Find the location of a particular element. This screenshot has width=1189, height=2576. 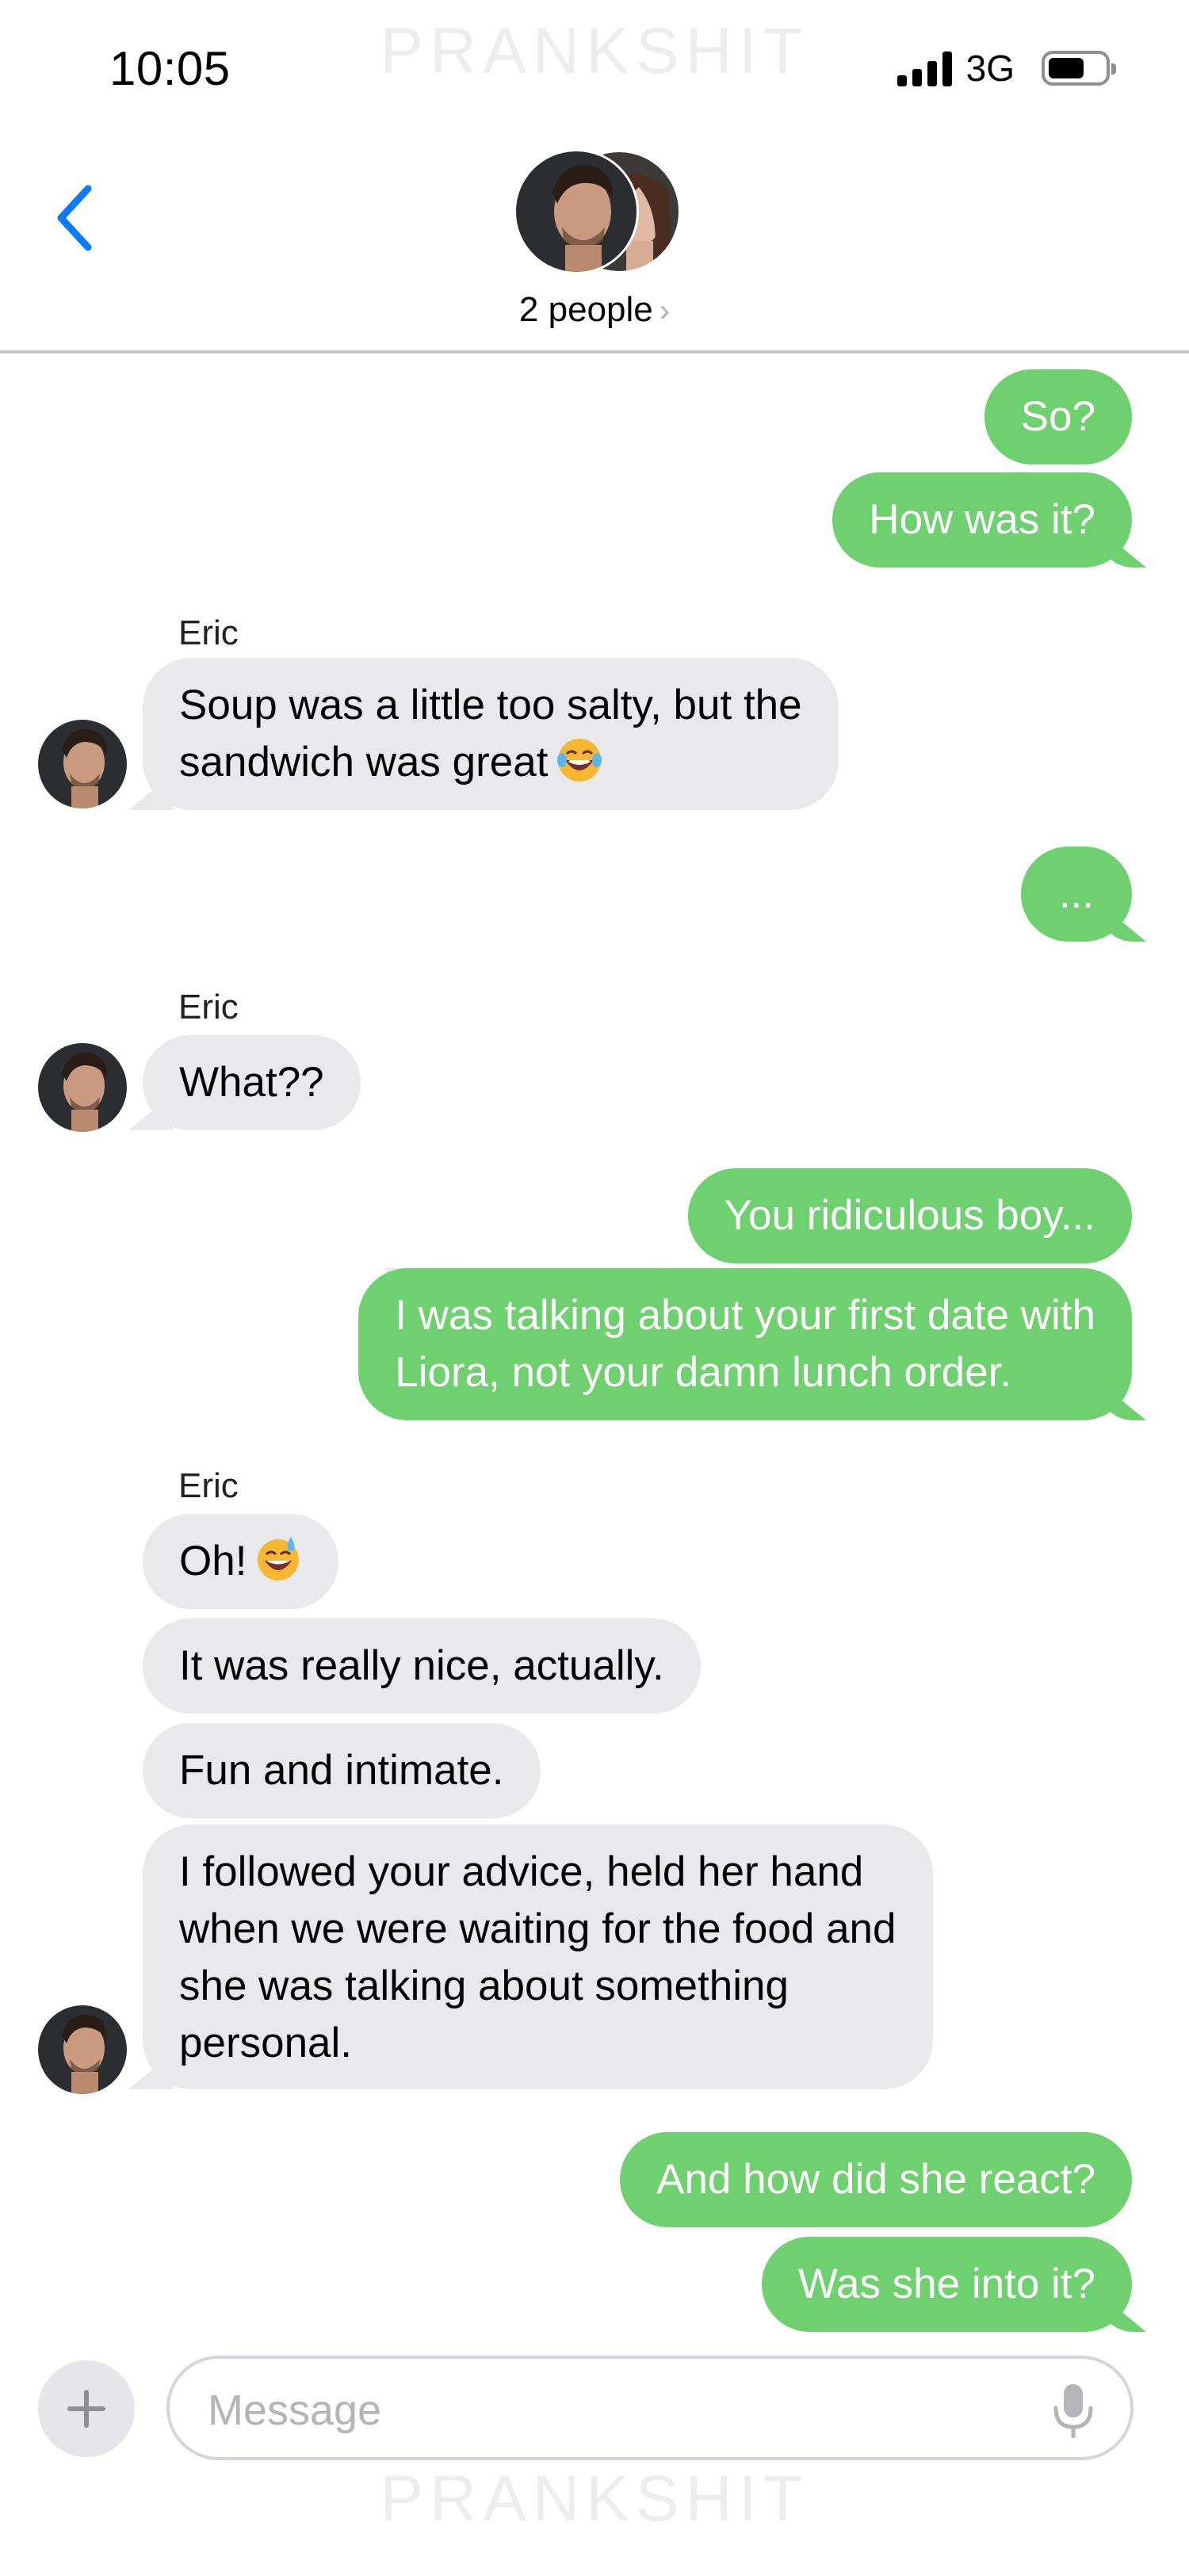

plus-icon is located at coordinates (86, 2409).